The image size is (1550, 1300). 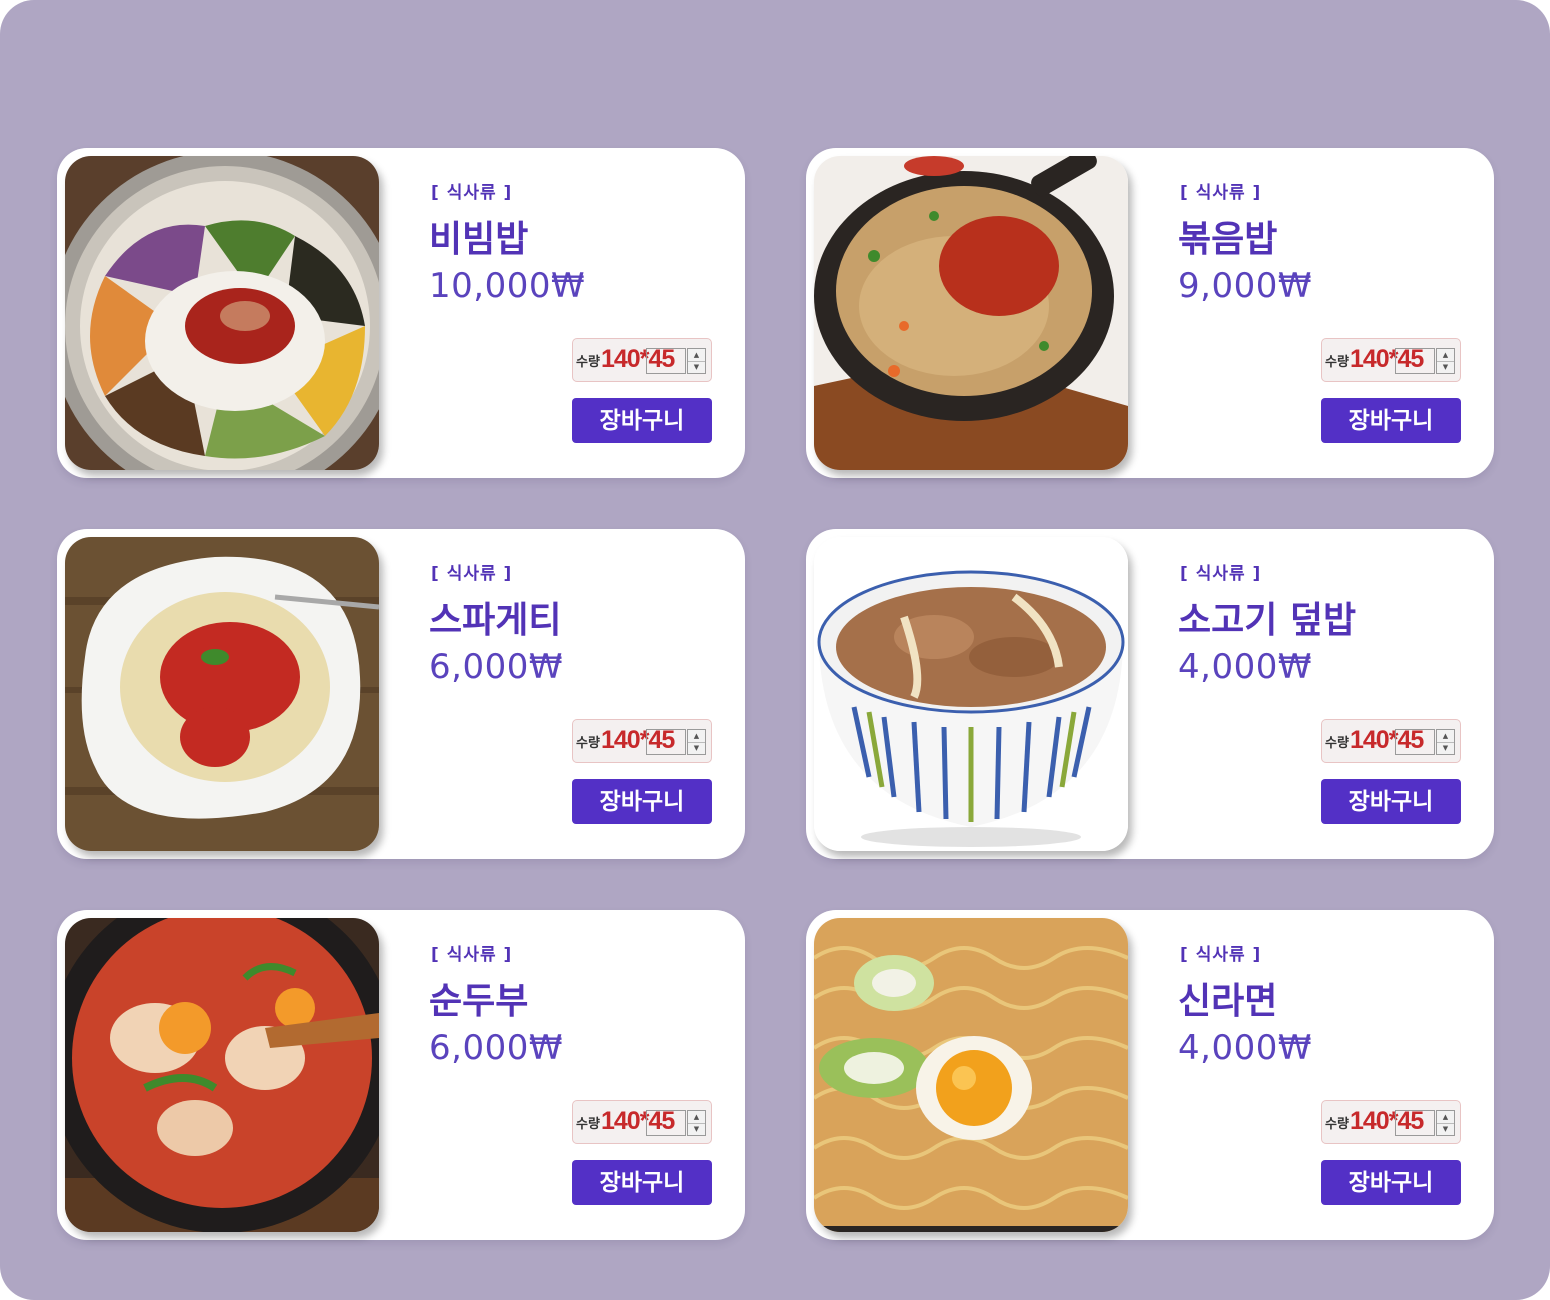 I want to click on menu-card-spaghetti: [ 식사류 ] 스파게티 6,000₩ 수량 140*45 ▲ ▼ 장바구니, so click(x=401, y=694).